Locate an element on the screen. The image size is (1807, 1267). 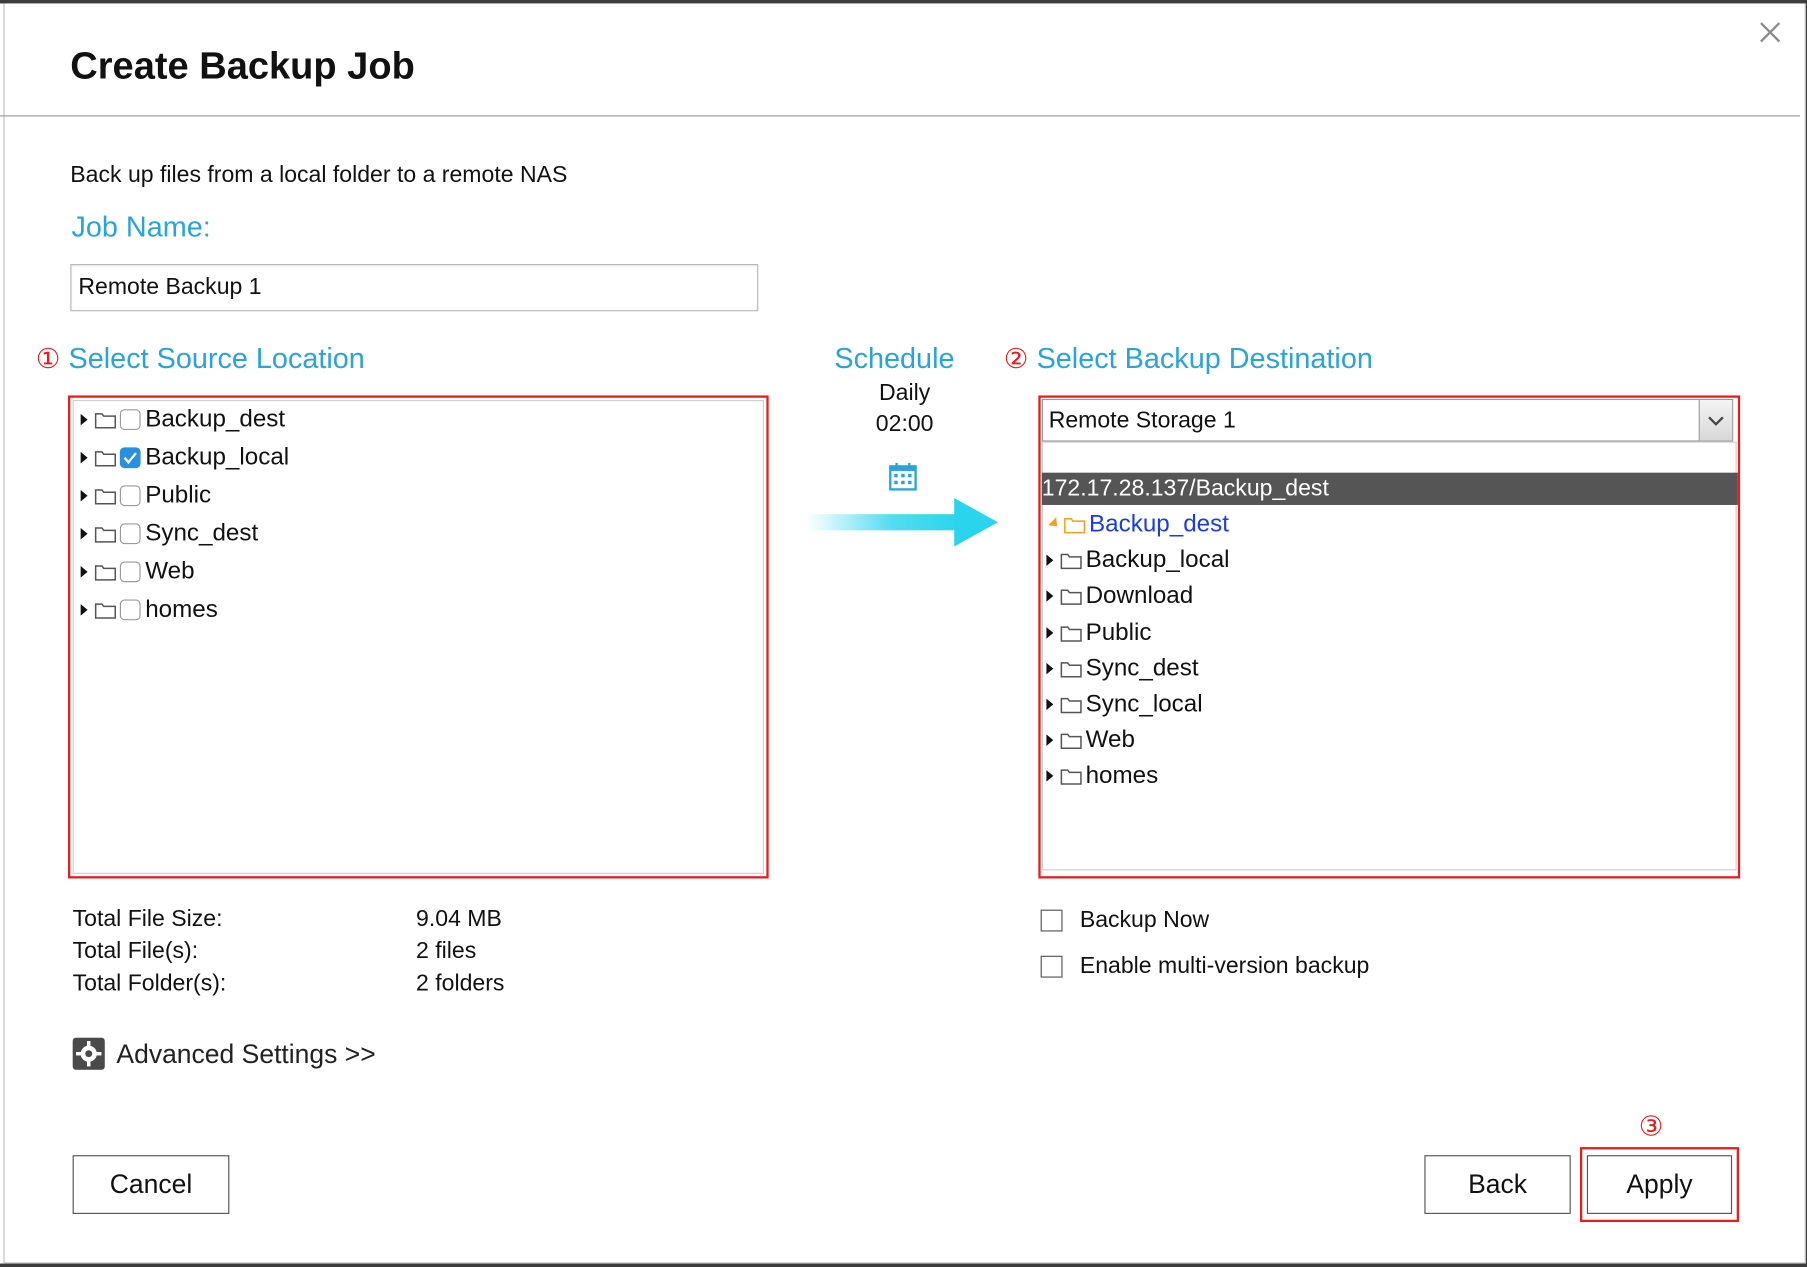
source-tree-item: Sync_dest is located at coordinates (169, 533).